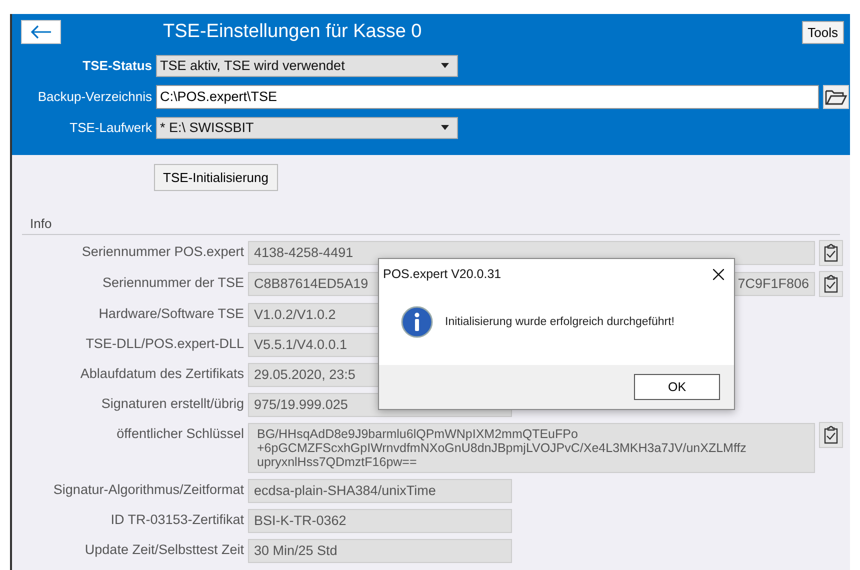 This screenshot has width=860, height=570. What do you see at coordinates (164, 343) in the screenshot?
I see `field-label: TSE-DLL/POS.expert-DLL` at bounding box center [164, 343].